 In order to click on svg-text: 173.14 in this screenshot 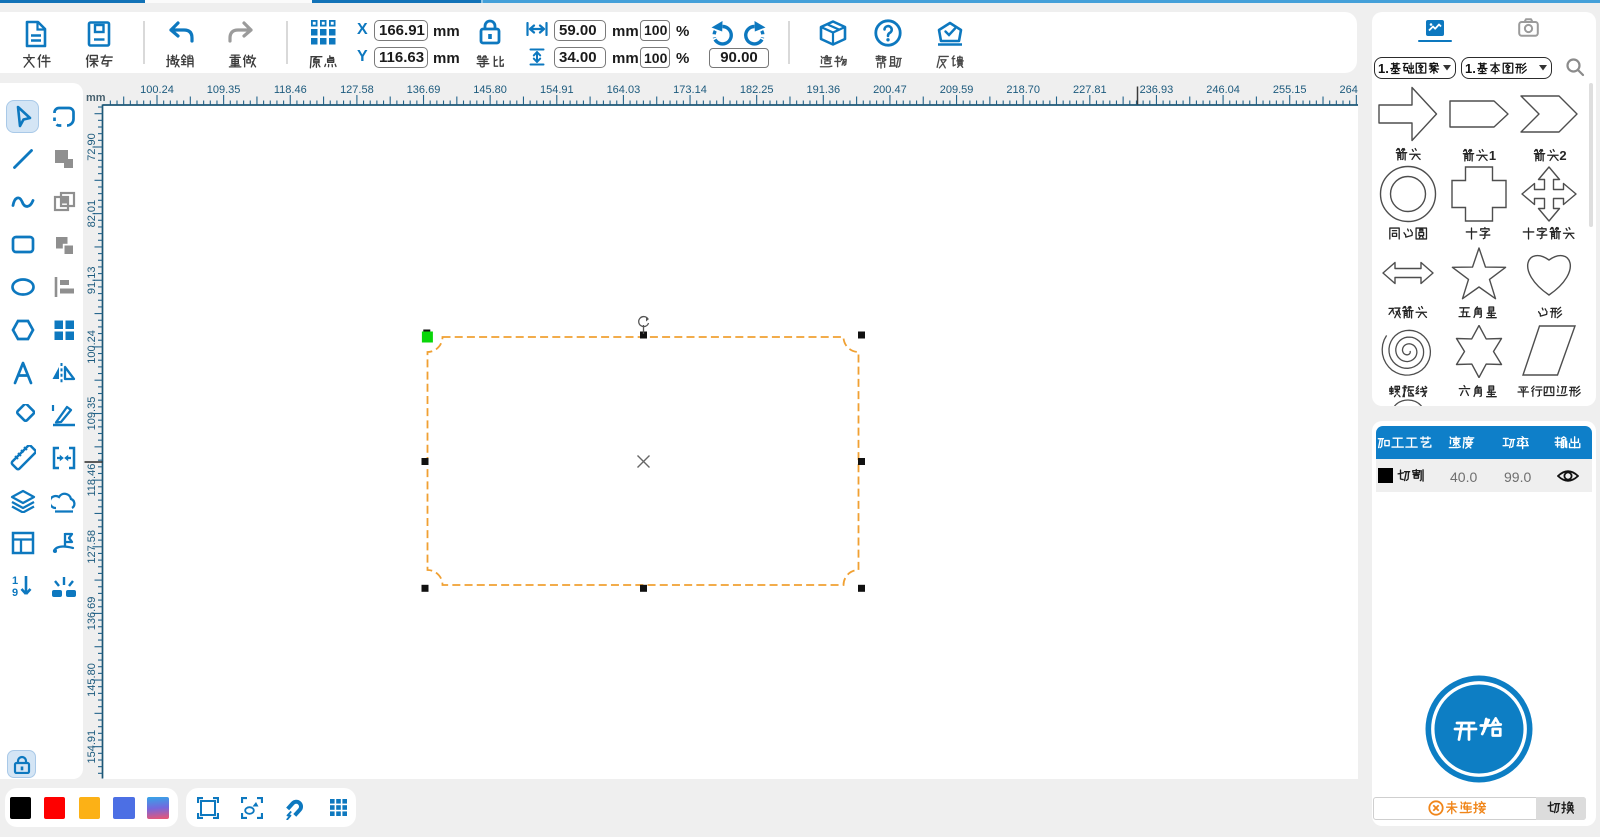, I will do `click(690, 90)`.